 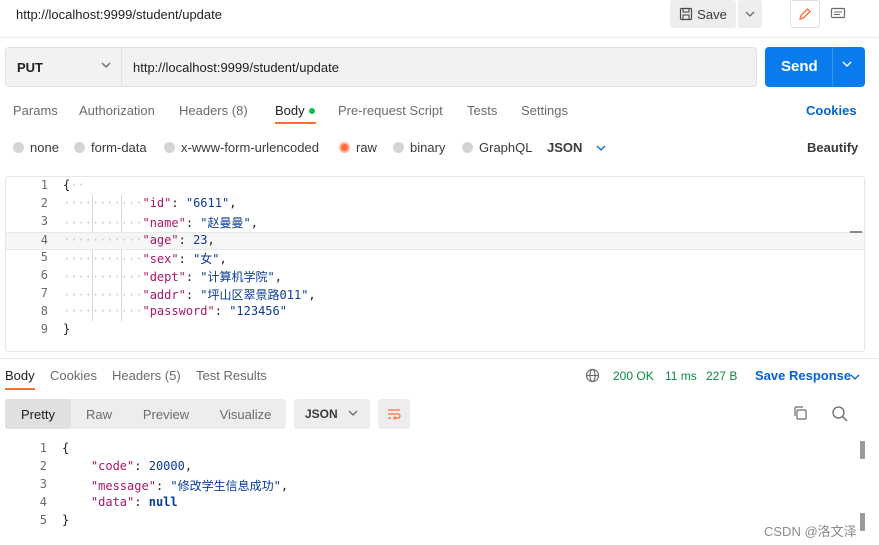 What do you see at coordinates (434, 486) in the screenshot?
I see `code-line: 3 "message": "修改学生信息成功",` at bounding box center [434, 486].